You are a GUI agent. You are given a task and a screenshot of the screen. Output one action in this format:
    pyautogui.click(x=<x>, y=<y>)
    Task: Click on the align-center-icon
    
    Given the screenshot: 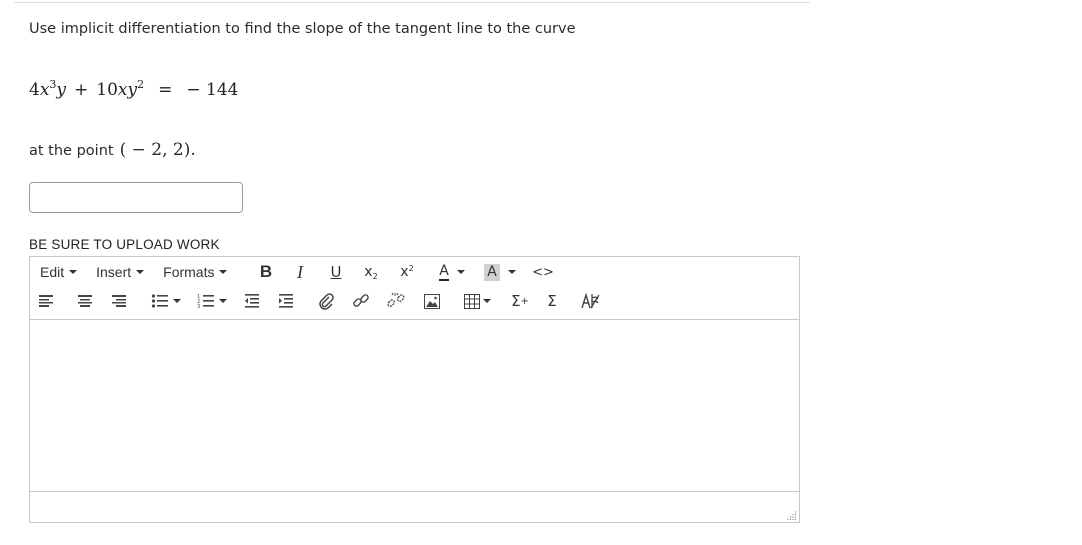 What is the action you would take?
    pyautogui.click(x=85, y=301)
    